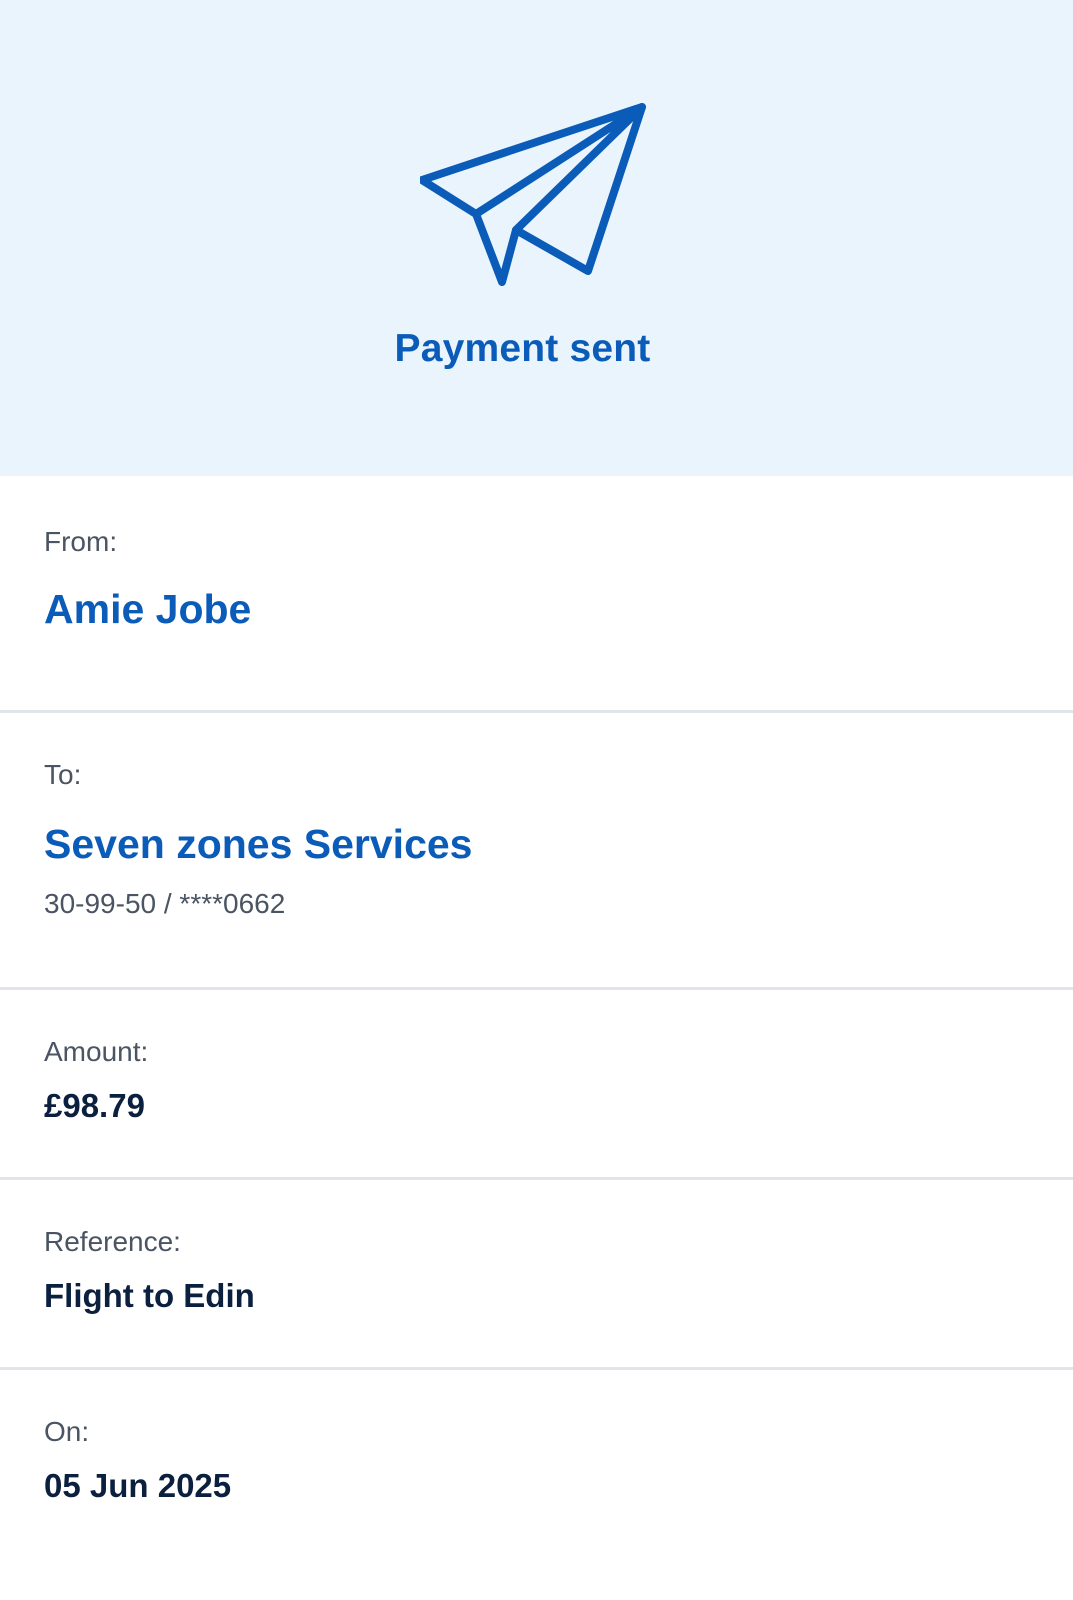 This screenshot has height=1600, width=1073. What do you see at coordinates (536, 594) in the screenshot?
I see `from-section: From: Amie Jobe` at bounding box center [536, 594].